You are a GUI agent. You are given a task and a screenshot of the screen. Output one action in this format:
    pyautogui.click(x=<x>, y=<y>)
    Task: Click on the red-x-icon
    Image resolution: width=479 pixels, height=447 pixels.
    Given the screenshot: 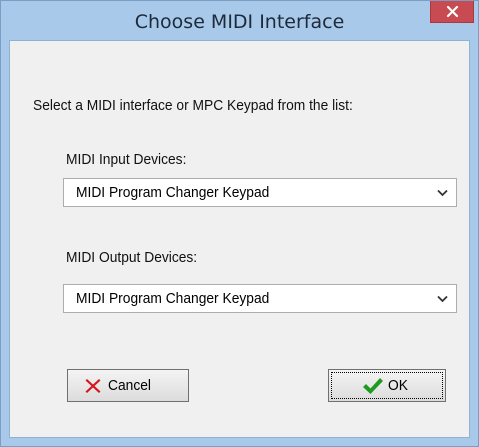 What is the action you would take?
    pyautogui.click(x=93, y=386)
    